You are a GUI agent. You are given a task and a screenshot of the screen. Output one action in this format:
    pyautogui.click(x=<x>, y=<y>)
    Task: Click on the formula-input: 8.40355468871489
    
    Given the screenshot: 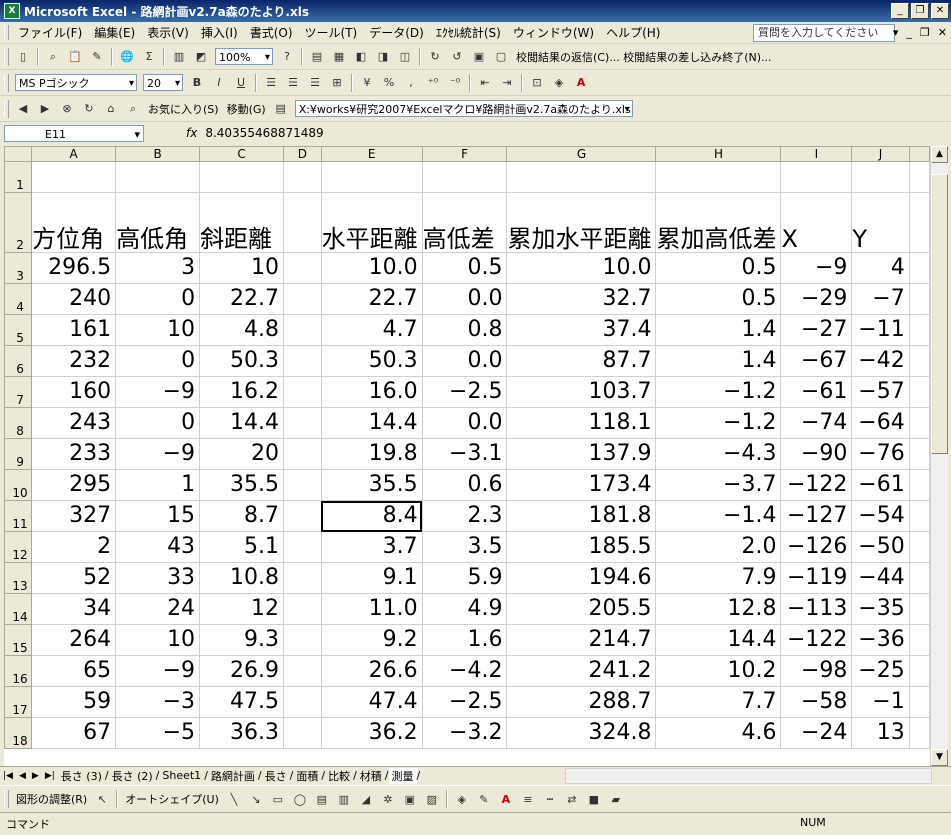 What is the action you would take?
    pyautogui.click(x=264, y=133)
    